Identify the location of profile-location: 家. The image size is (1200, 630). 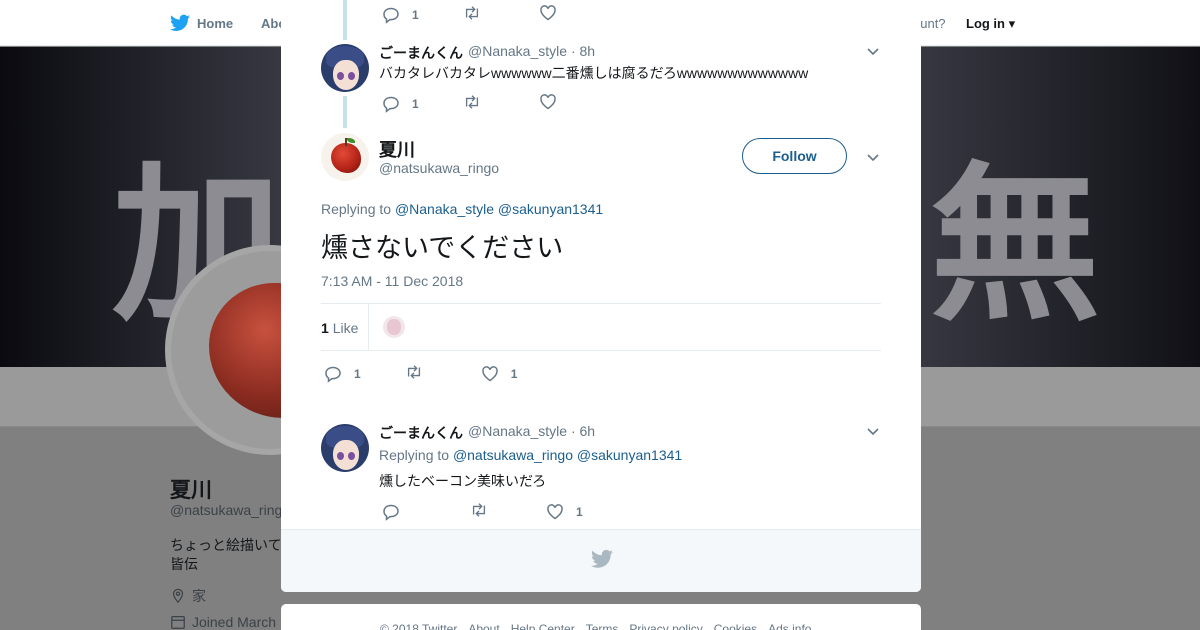
(188, 596).